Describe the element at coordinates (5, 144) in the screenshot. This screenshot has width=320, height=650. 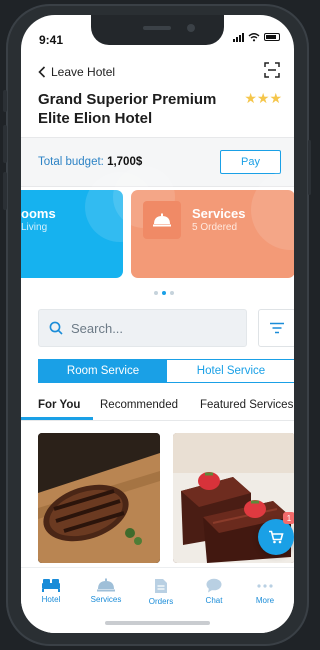
I see `volume-up-button` at that location.